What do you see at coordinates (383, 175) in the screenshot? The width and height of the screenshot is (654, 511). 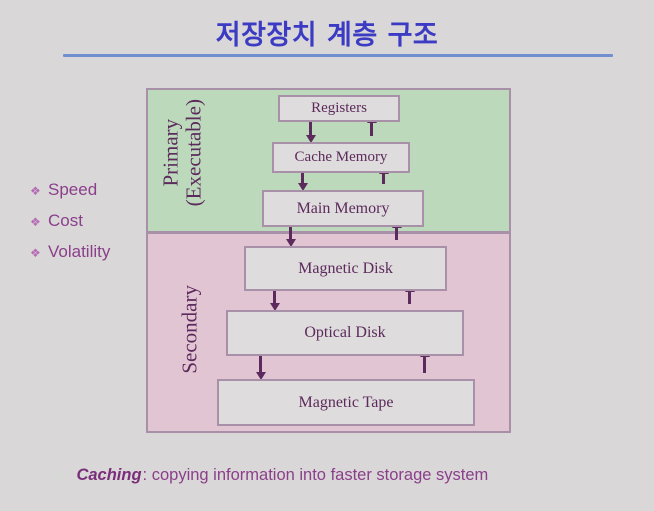 I see `arrow-main-to-cache` at bounding box center [383, 175].